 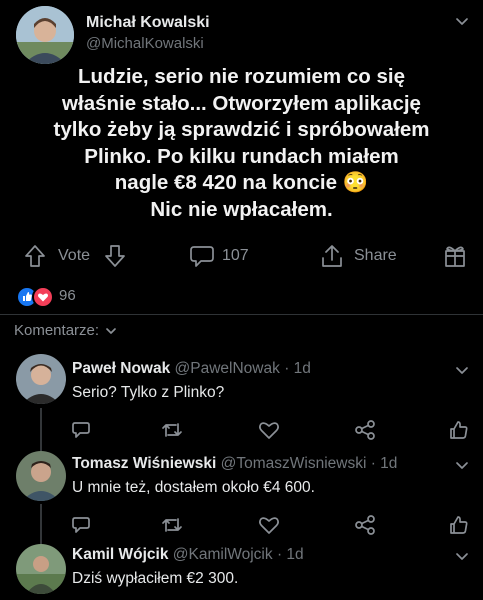 What do you see at coordinates (120, 554) in the screenshot?
I see `comment-author-name: Kamil Wójcik` at bounding box center [120, 554].